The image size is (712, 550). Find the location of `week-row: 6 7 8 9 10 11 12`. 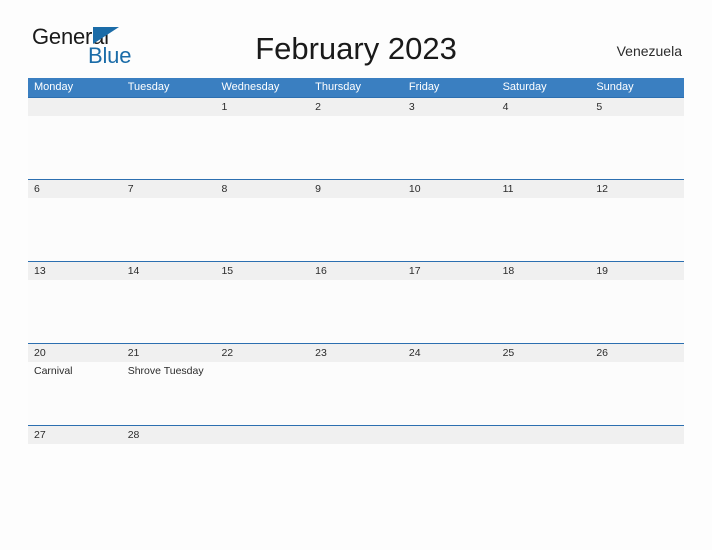

week-row: 6 7 8 9 10 11 12 is located at coordinates (356, 220).